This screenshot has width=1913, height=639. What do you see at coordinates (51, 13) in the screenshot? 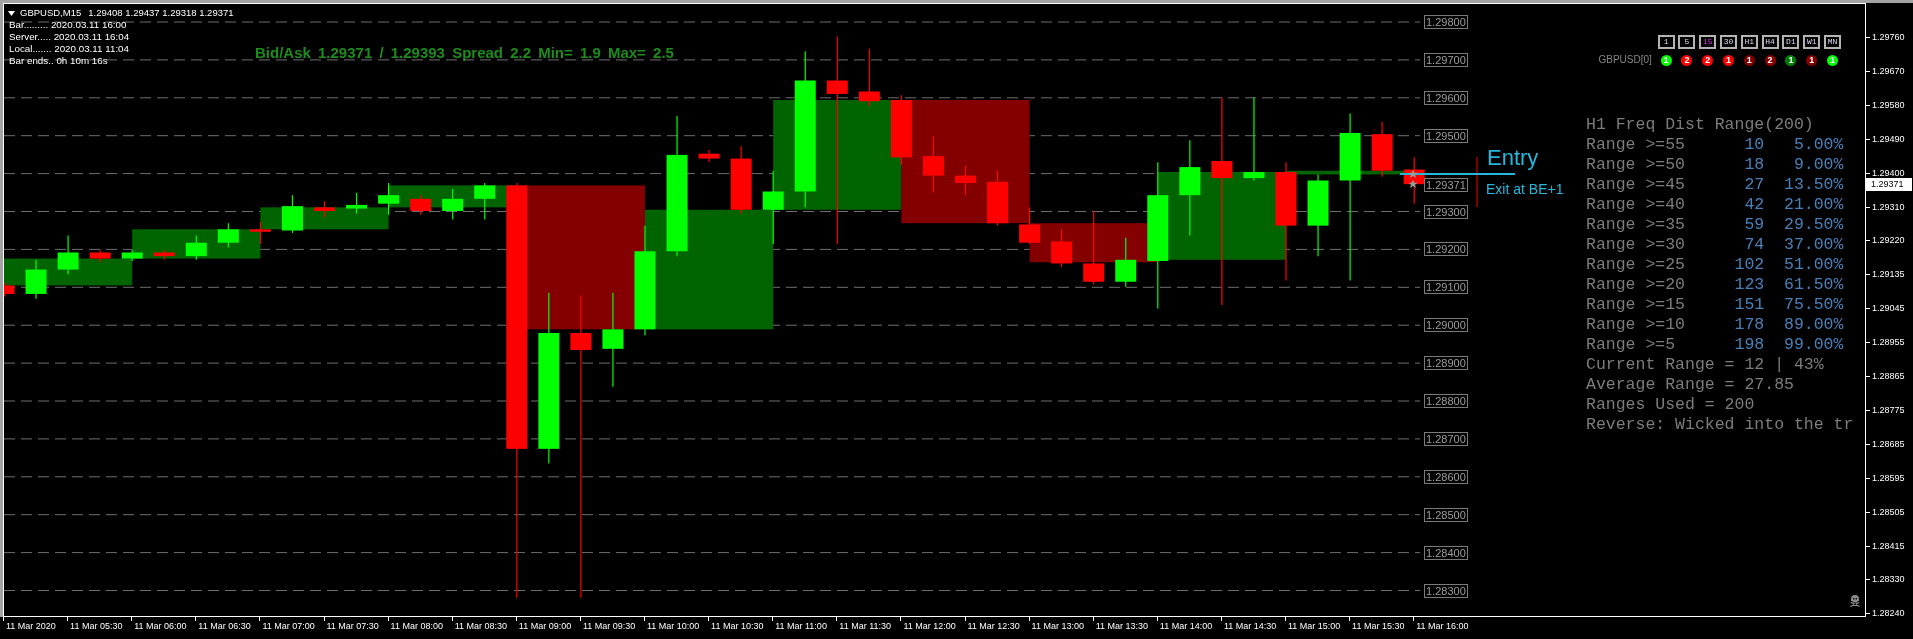
I see `chart-title: GBPUSD,M15` at bounding box center [51, 13].